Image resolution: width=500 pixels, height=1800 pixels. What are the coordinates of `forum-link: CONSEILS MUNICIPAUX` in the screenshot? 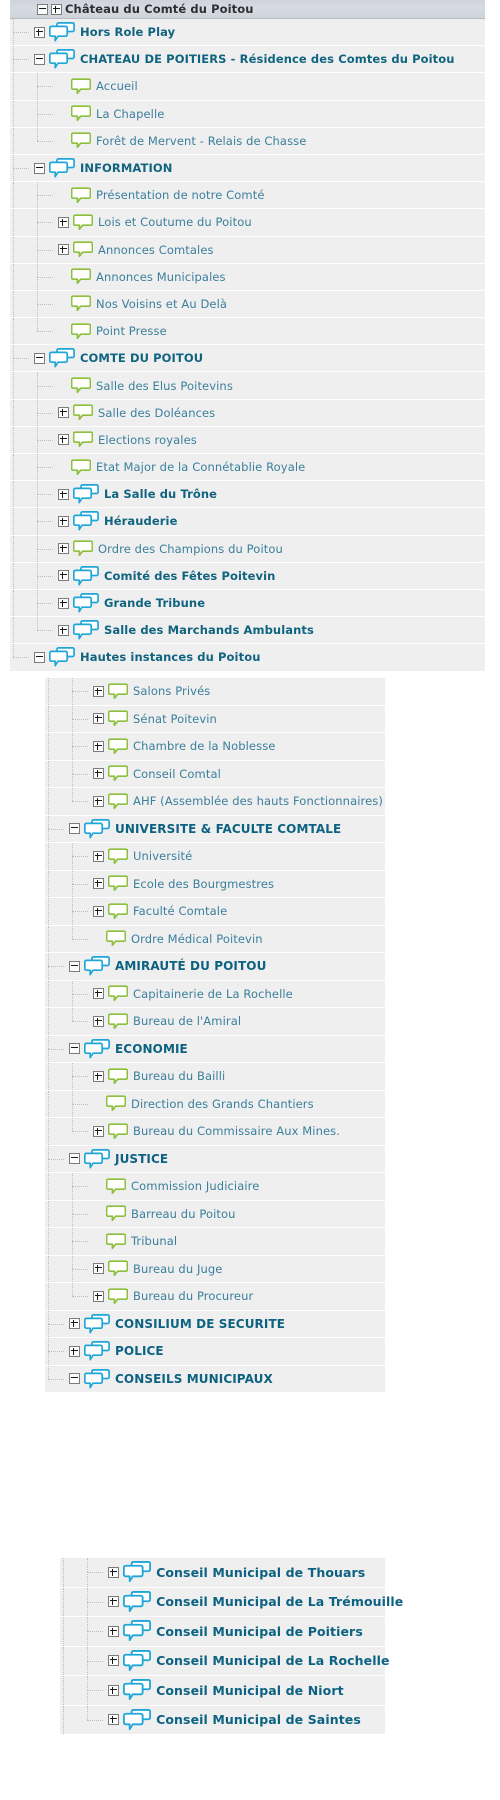 It's located at (194, 1379).